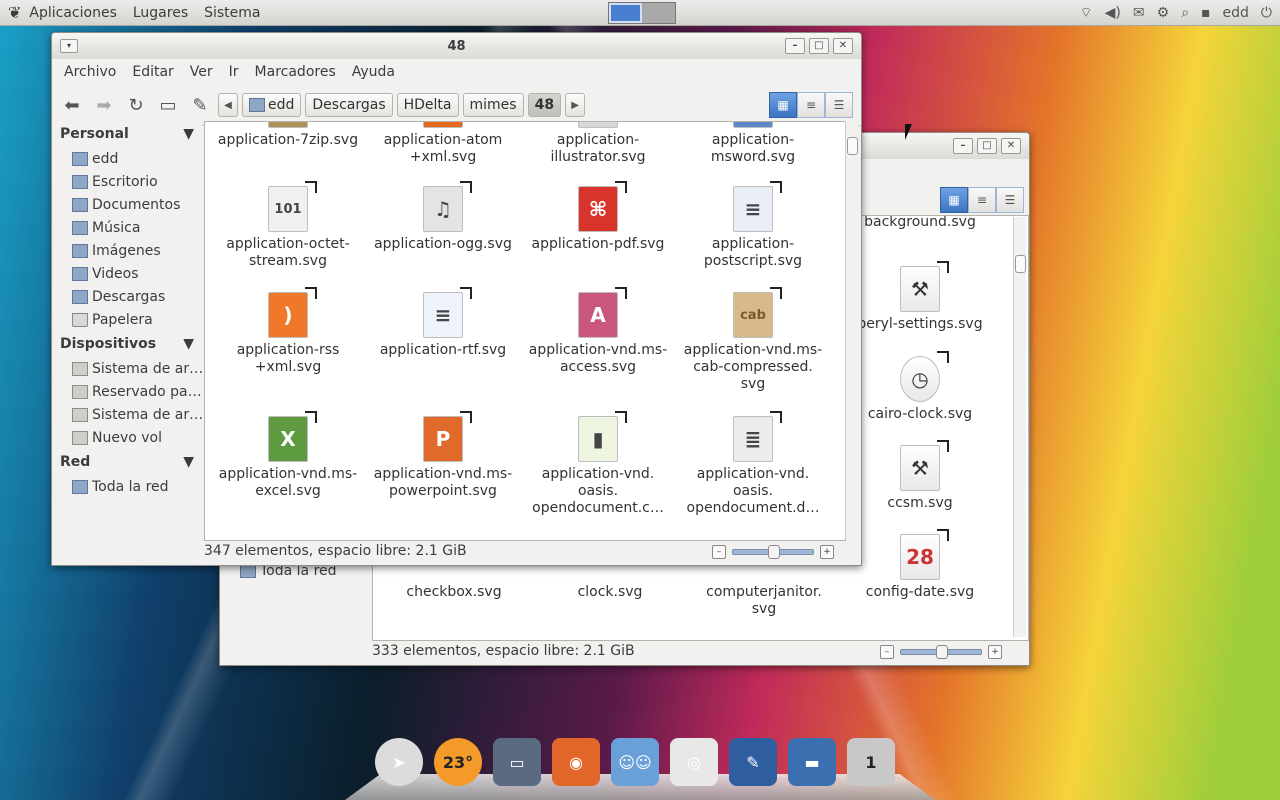 This screenshot has height=800, width=1280. I want to click on breadcrumb-mimes: mimes, so click(493, 105).